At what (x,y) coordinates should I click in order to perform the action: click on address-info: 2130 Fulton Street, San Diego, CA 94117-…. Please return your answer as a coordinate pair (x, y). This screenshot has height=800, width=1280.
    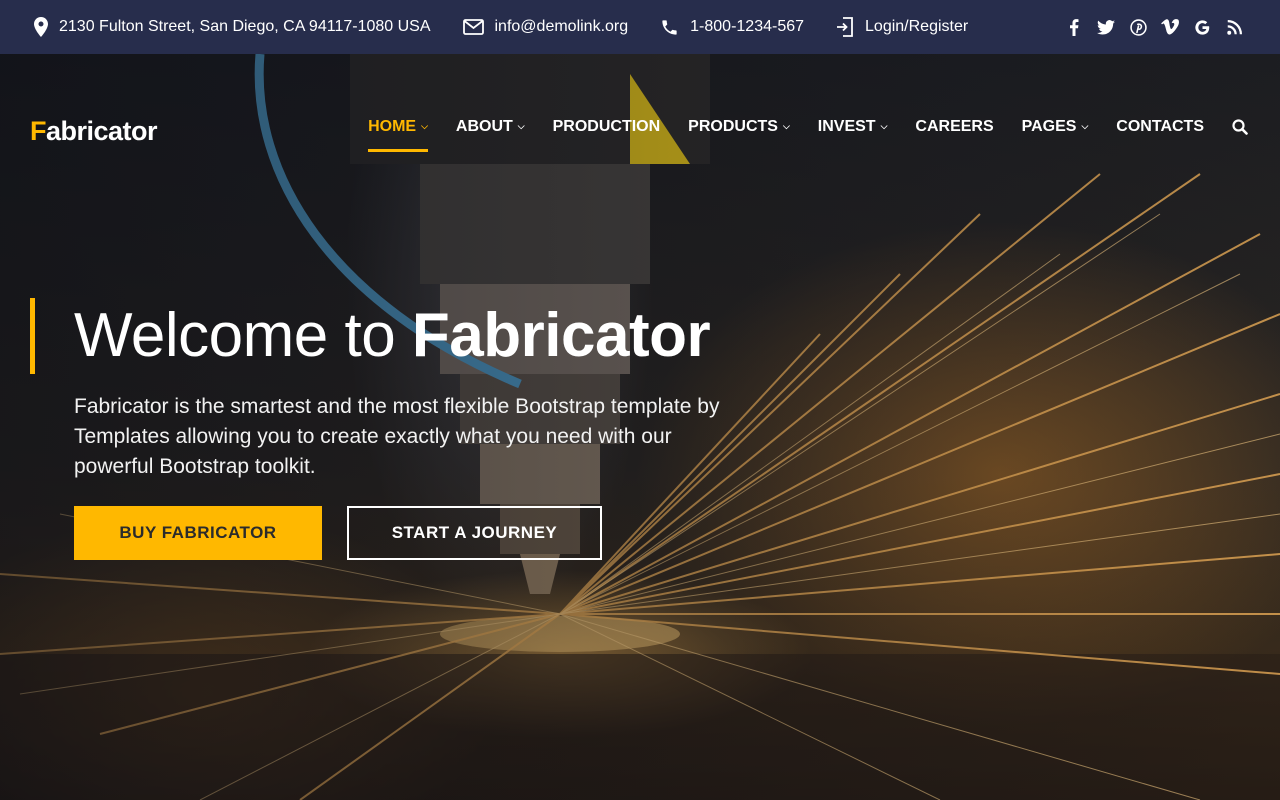
    Looking at the image, I should click on (232, 27).